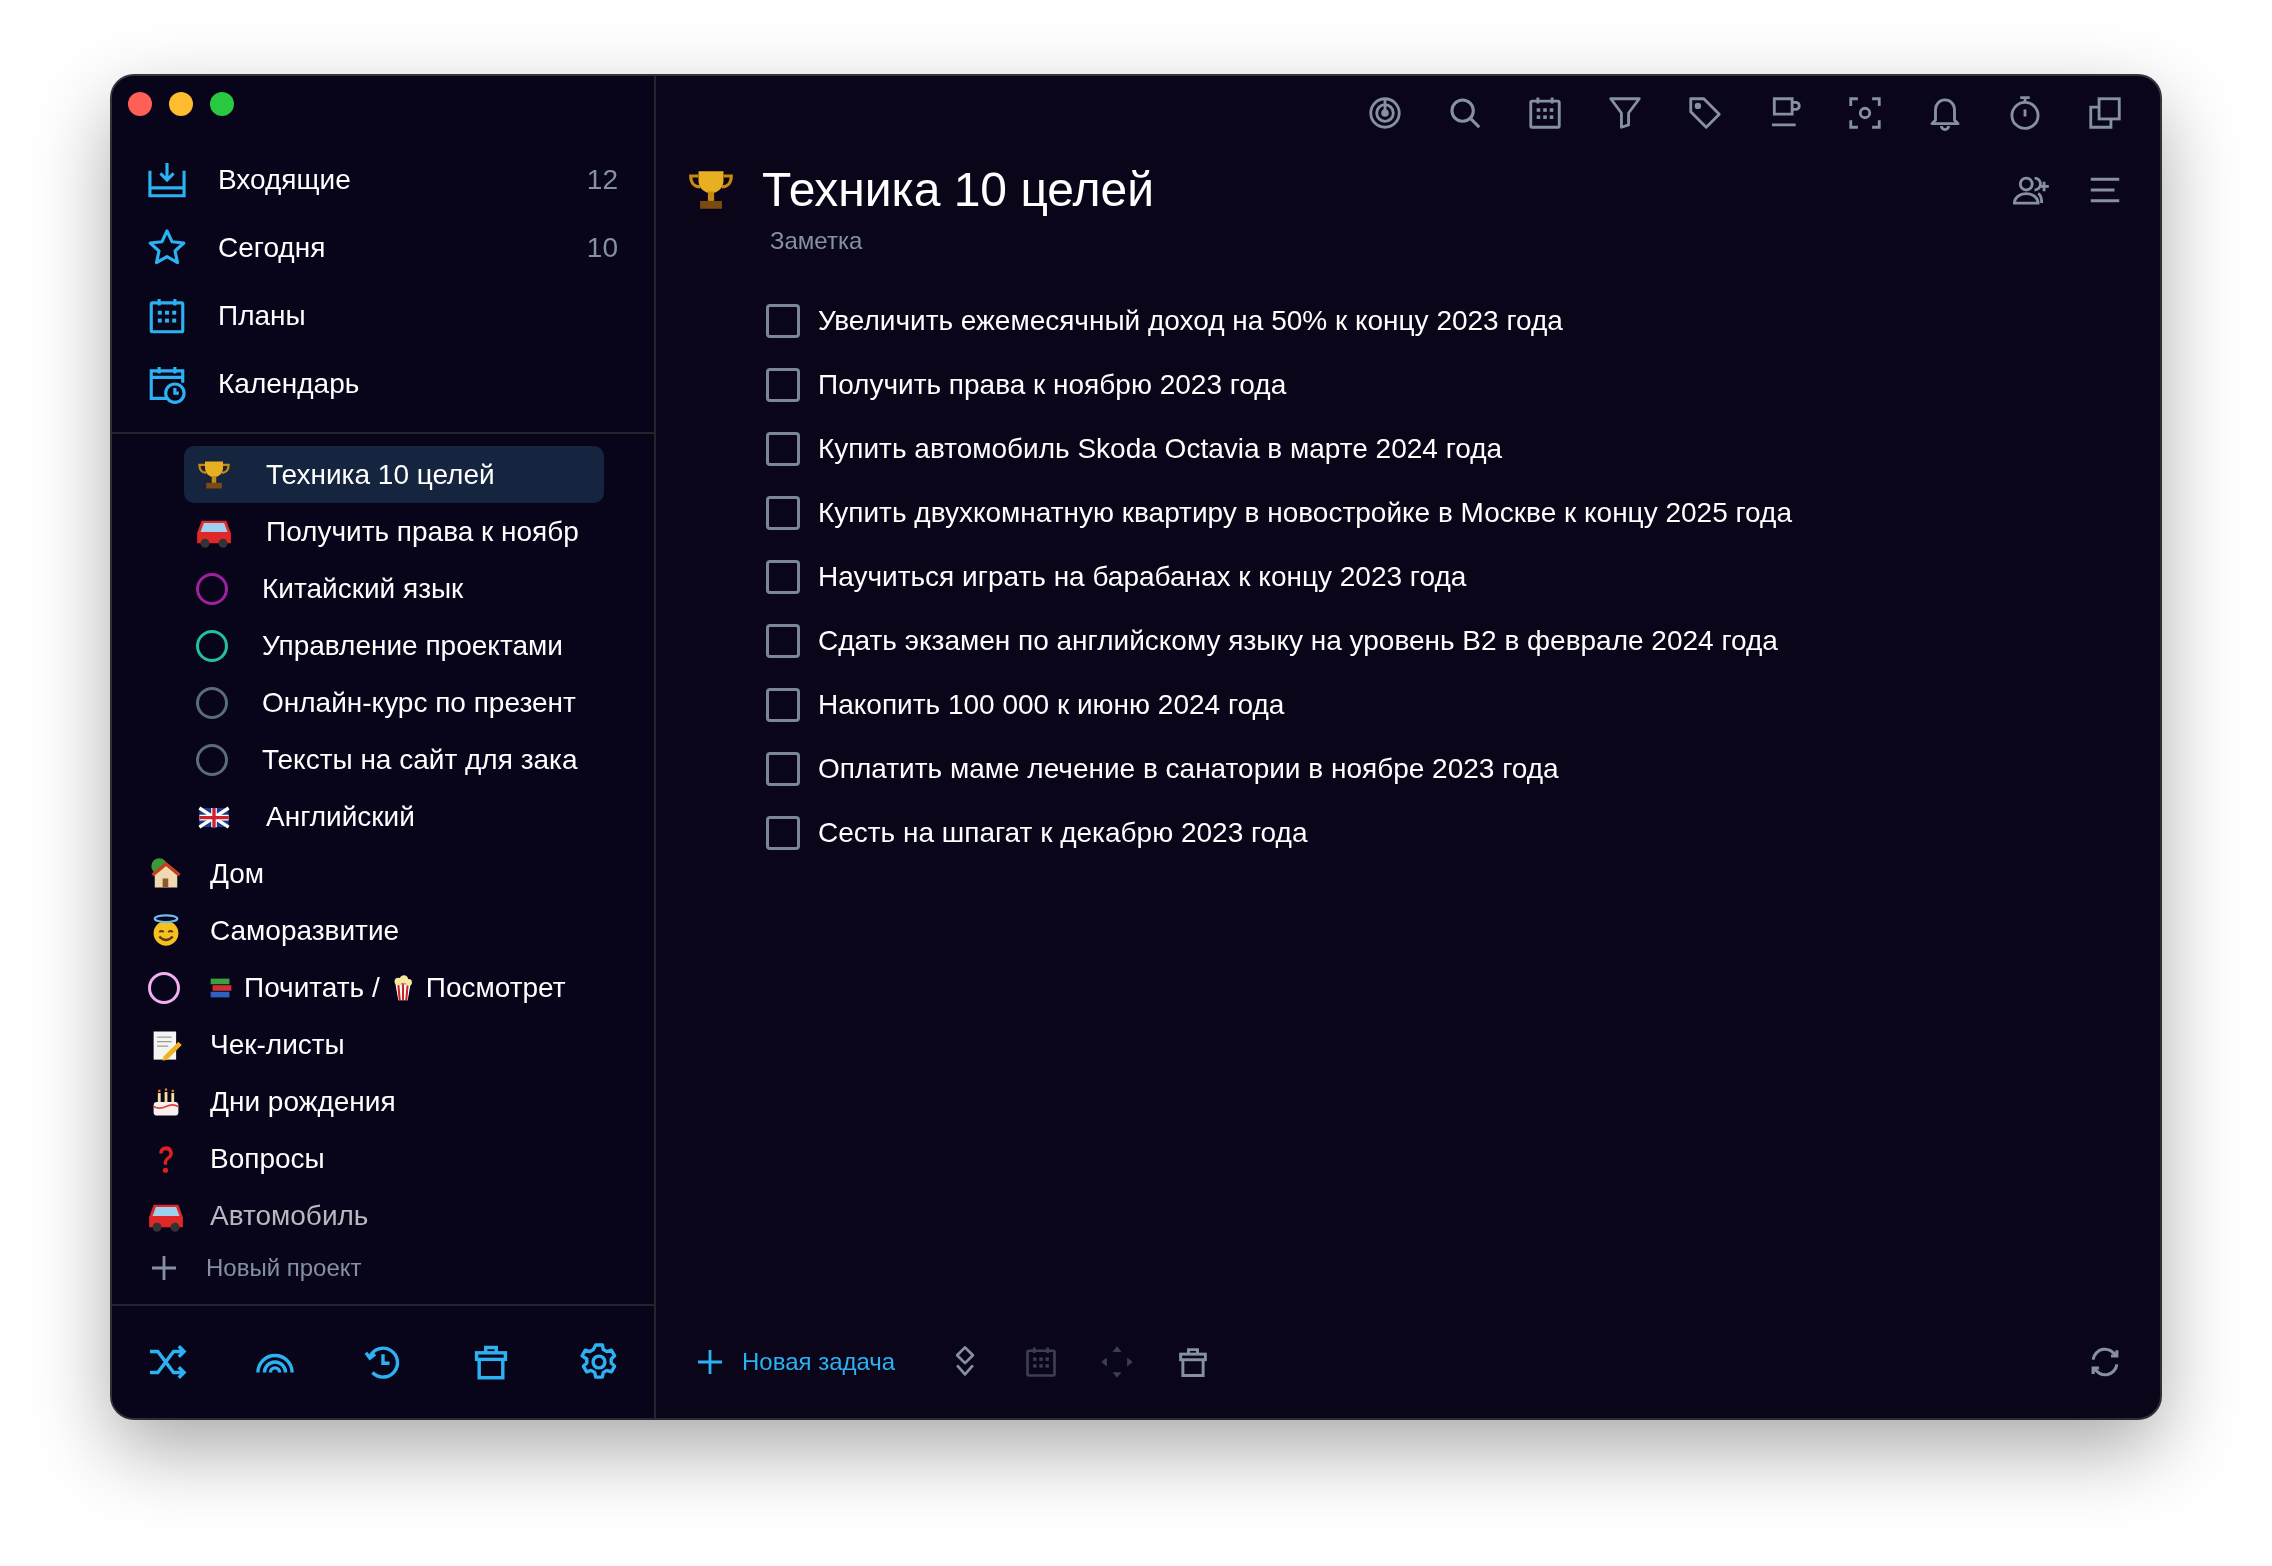 This screenshot has width=2272, height=1566. I want to click on project-item: Дом, so click(383, 873).